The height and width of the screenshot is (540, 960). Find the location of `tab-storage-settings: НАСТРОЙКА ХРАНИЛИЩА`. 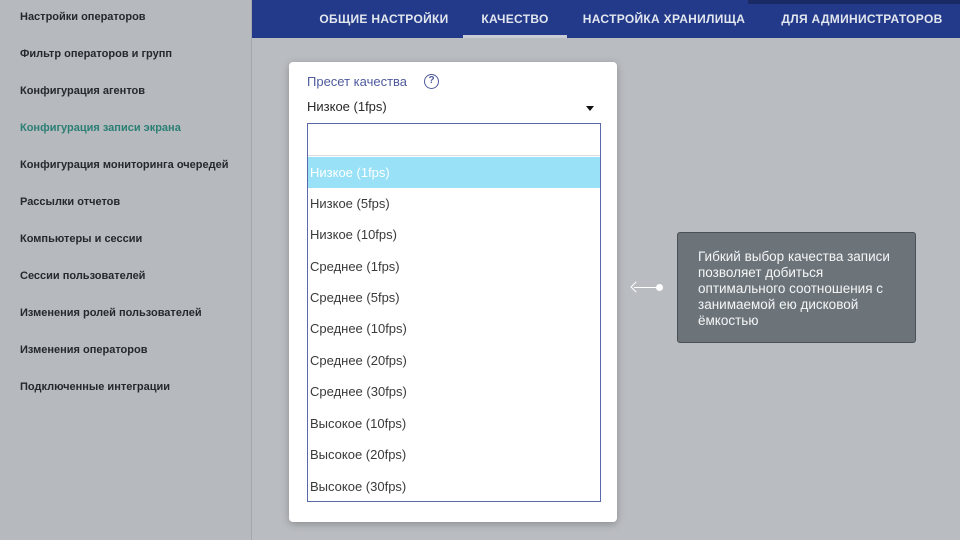

tab-storage-settings: НАСТРОЙКА ХРАНИЛИЩА is located at coordinates (664, 19).